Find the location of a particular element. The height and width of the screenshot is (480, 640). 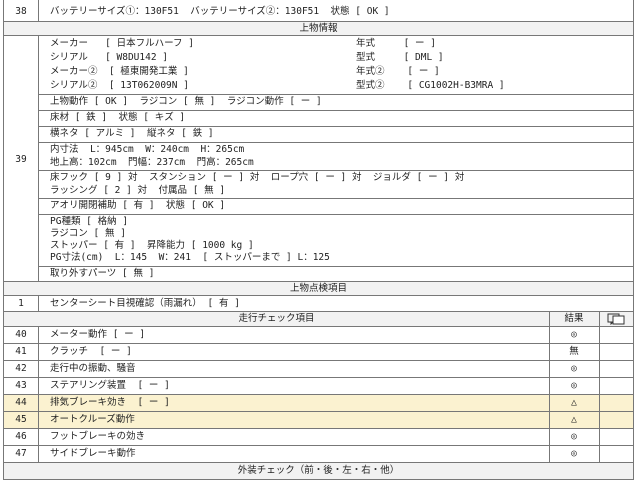

removable-text: 取り外すパーツ [ 無 ] is located at coordinates (102, 273).